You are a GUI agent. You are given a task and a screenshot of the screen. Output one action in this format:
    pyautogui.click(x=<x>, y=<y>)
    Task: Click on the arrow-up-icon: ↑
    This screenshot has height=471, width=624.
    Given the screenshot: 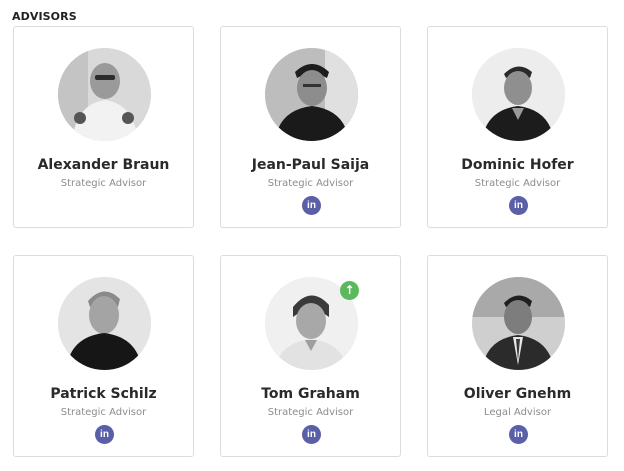 What is the action you would take?
    pyautogui.click(x=349, y=290)
    